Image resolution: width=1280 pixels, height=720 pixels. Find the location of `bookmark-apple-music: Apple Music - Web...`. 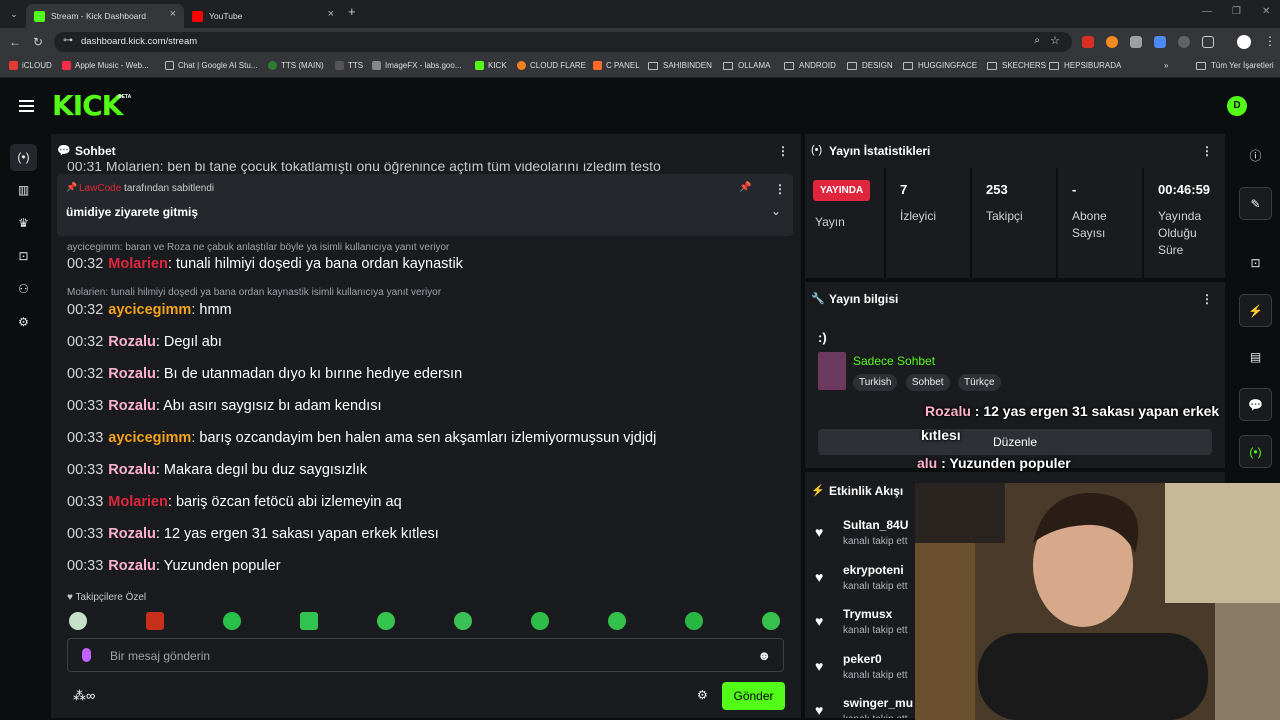

bookmark-apple-music: Apple Music - Web... is located at coordinates (105, 65).